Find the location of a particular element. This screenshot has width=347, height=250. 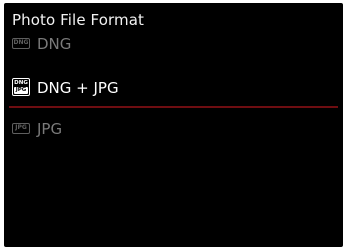

option-dng-jpg: DNG JPG DNG + JPG is located at coordinates (173, 90).